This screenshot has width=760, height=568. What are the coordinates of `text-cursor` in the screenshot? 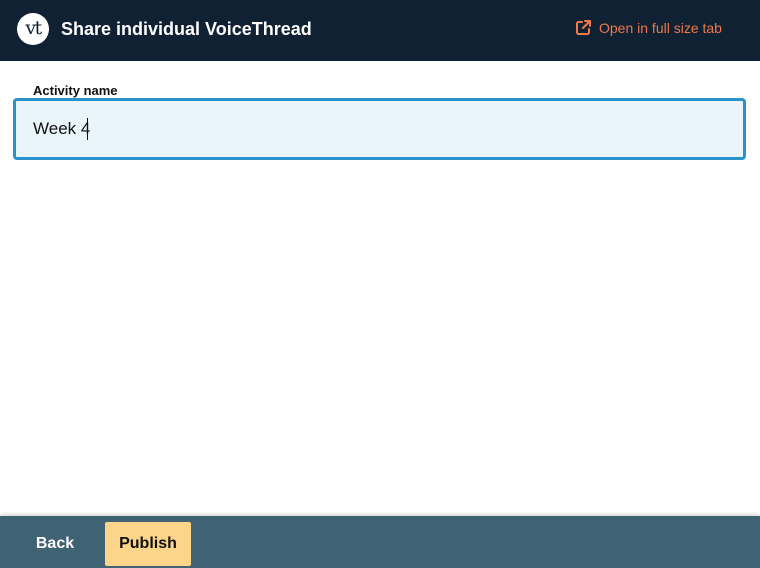 It's located at (87, 129).